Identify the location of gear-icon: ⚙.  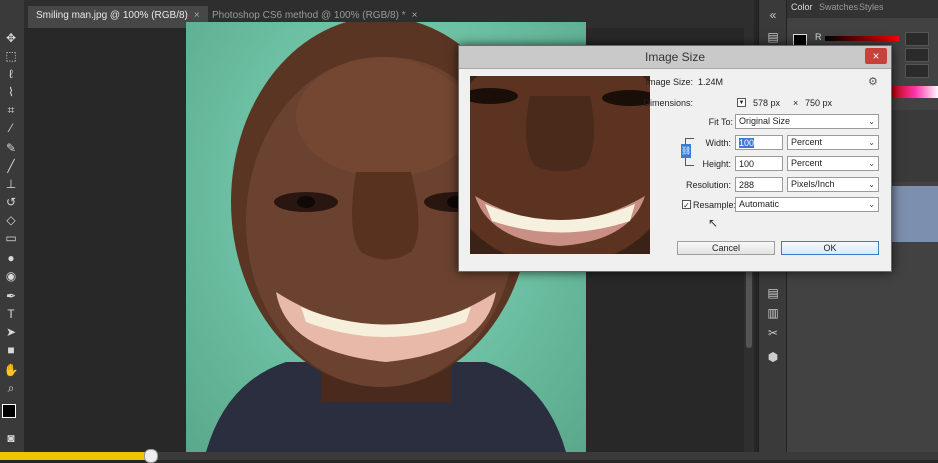
(873, 81).